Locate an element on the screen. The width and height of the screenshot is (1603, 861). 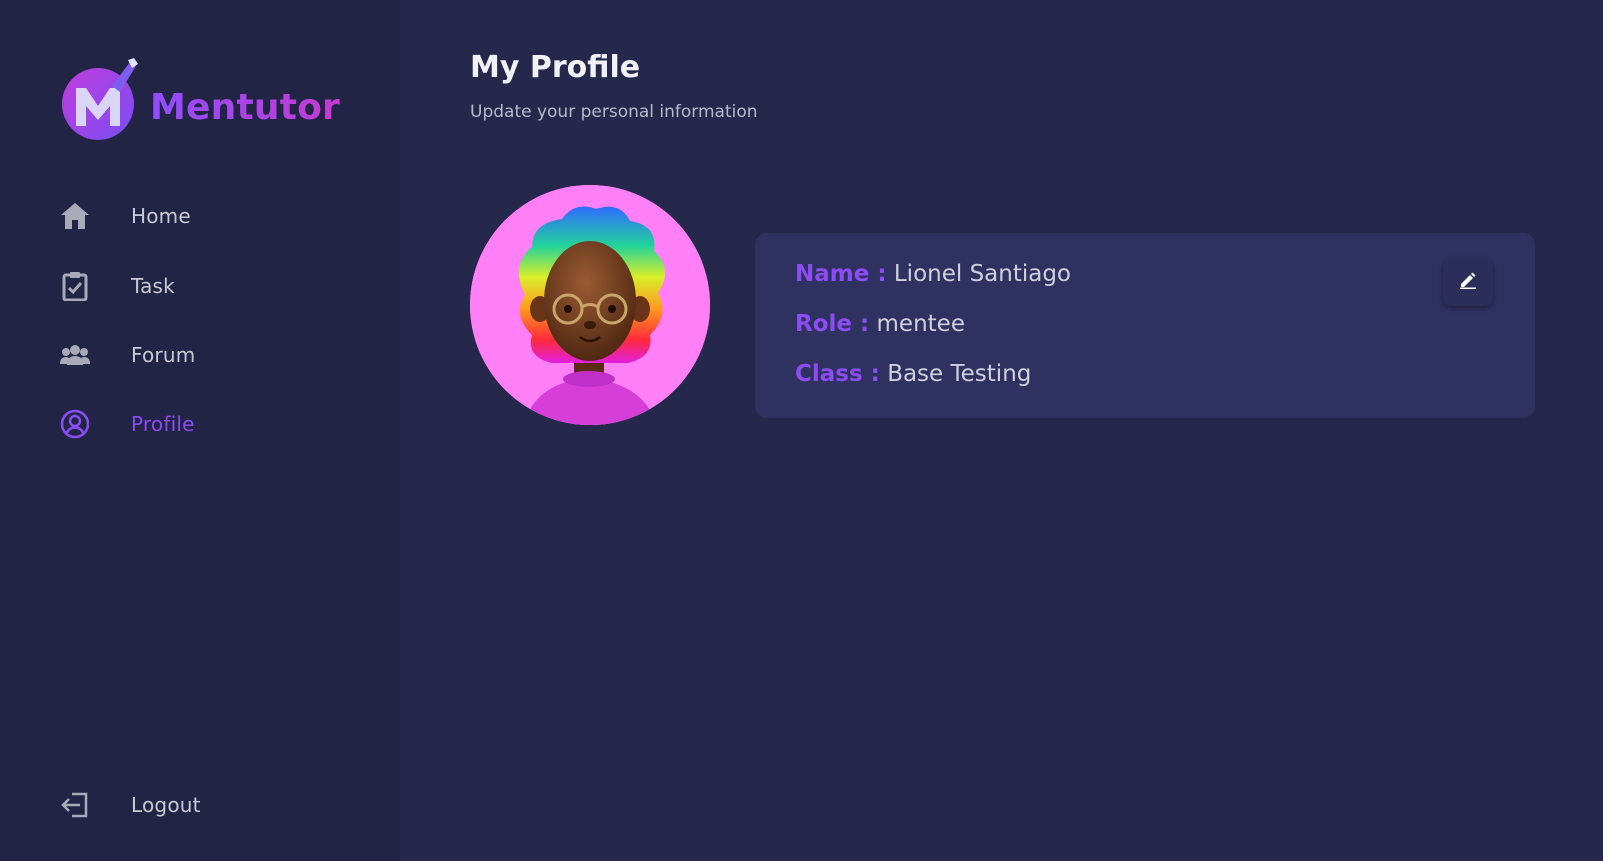
name-value: Lionel Santiago is located at coordinates (982, 274).